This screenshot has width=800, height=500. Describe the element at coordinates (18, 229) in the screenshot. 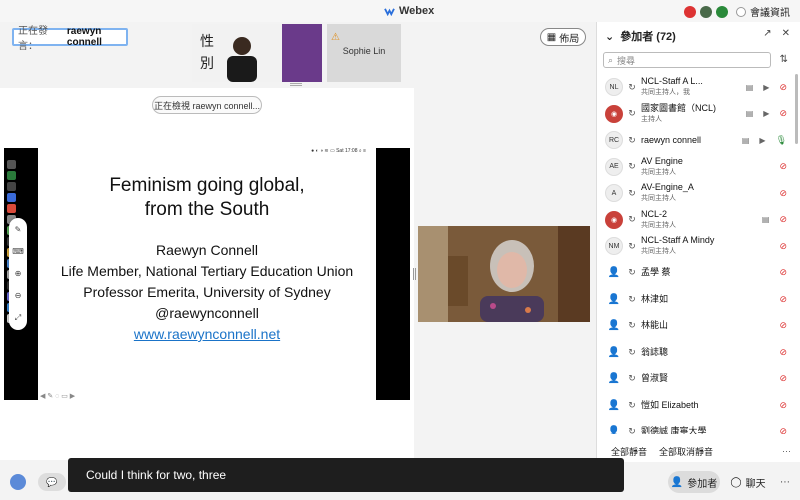

I see `draw-icon: ✎` at that location.